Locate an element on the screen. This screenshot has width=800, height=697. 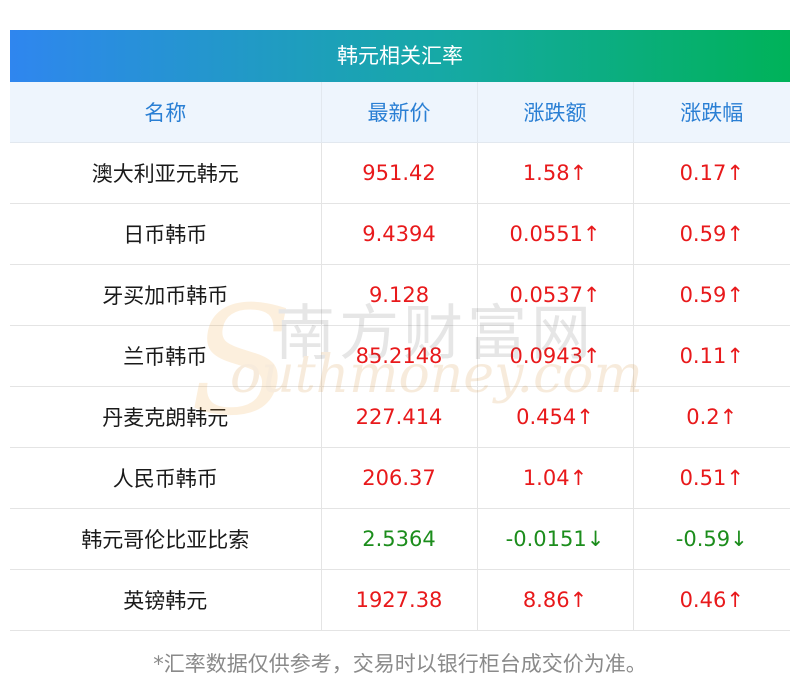
latest-price: 951.42 is located at coordinates (398, 173).